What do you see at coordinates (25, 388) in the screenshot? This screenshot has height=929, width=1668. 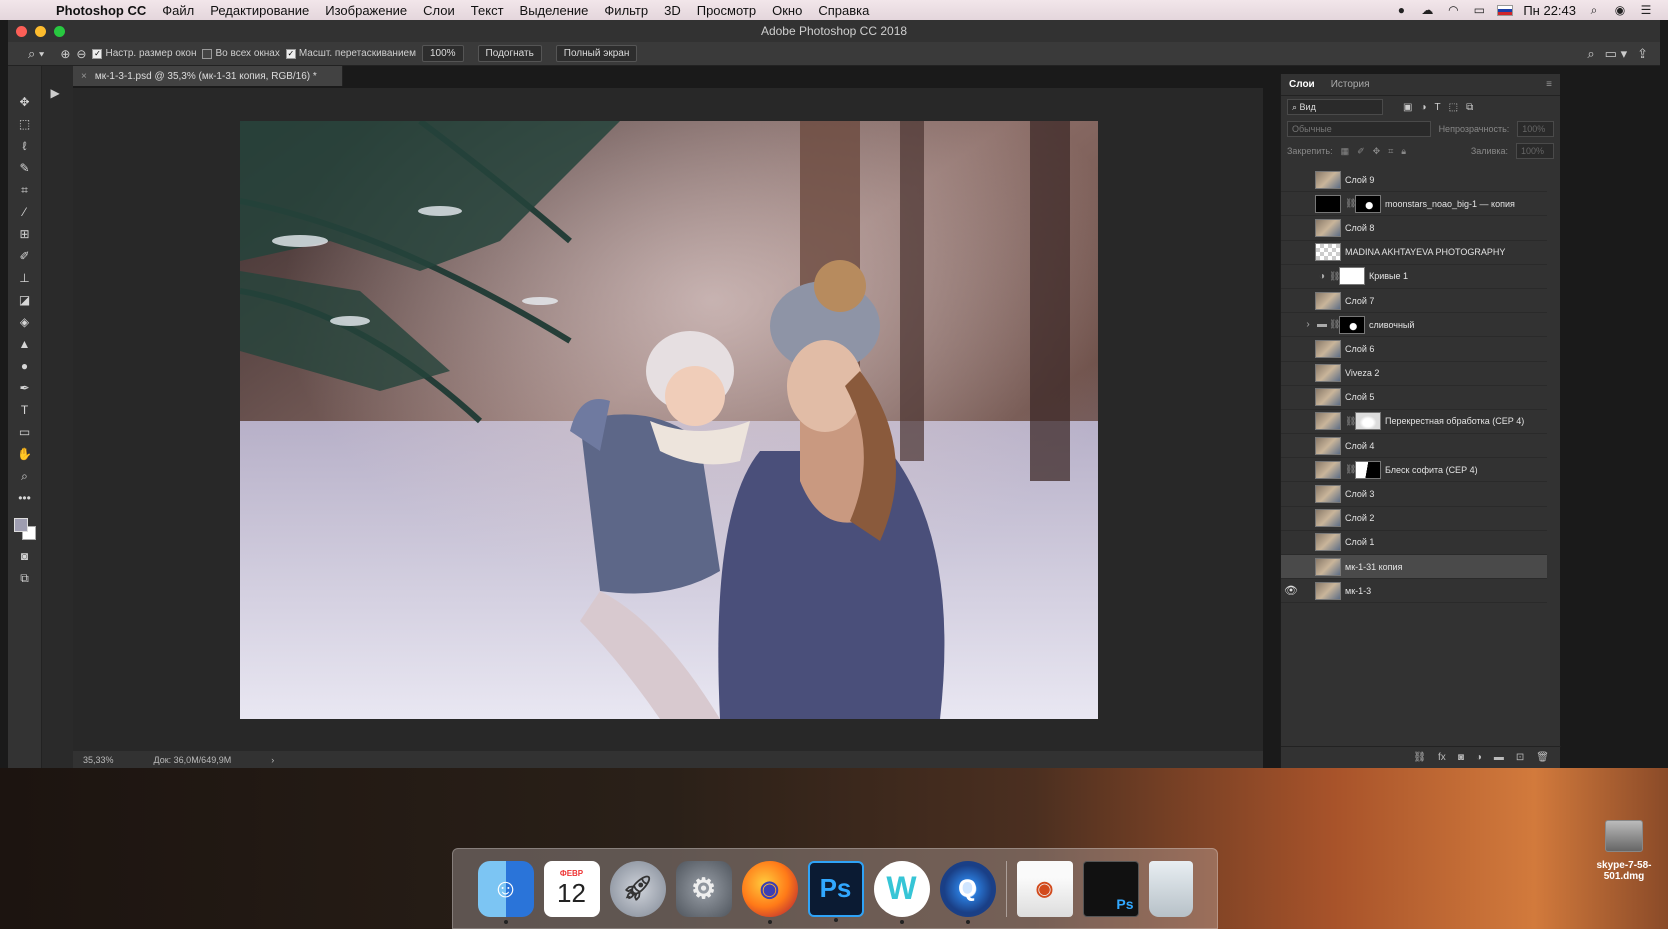 I see `pen-tool-icon: ✒` at bounding box center [25, 388].